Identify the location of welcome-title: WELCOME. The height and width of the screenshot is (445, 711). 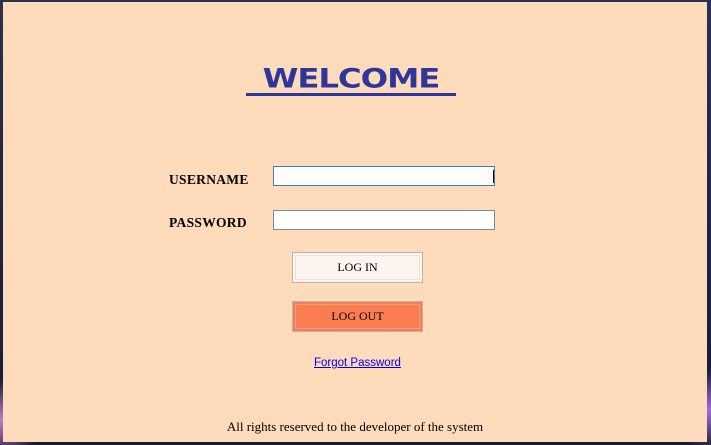
(351, 79).